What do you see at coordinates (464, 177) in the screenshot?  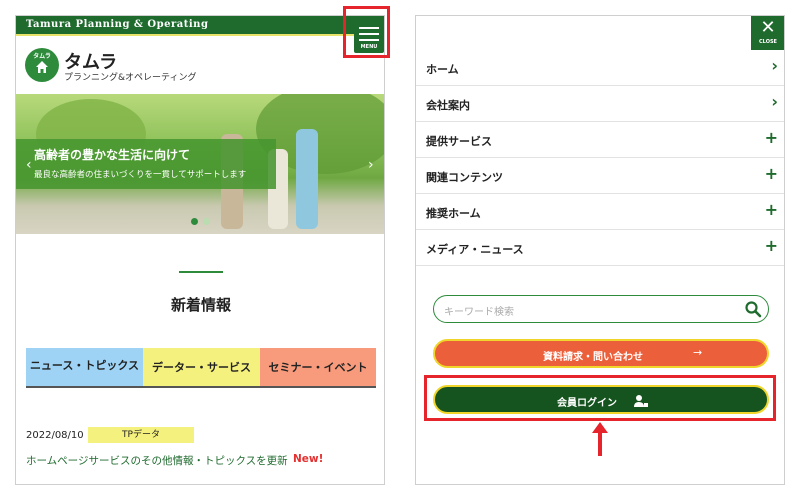 I see `nav-label: 関連コンテンツ` at bounding box center [464, 177].